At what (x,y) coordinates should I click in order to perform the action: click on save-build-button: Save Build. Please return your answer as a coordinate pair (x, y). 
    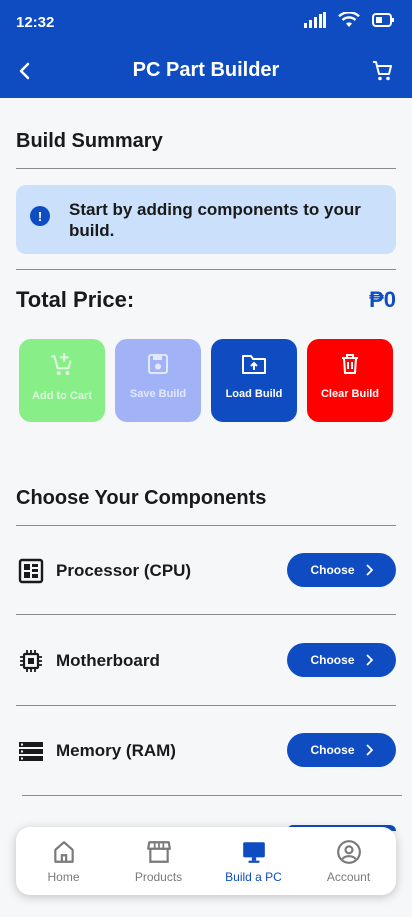
    Looking at the image, I should click on (158, 380).